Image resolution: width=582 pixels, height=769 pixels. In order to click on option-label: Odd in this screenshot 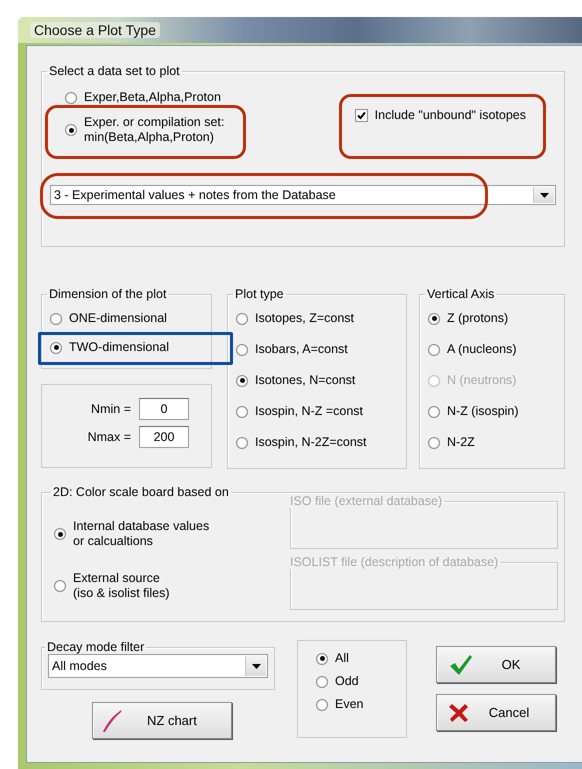, I will do `click(347, 681)`.